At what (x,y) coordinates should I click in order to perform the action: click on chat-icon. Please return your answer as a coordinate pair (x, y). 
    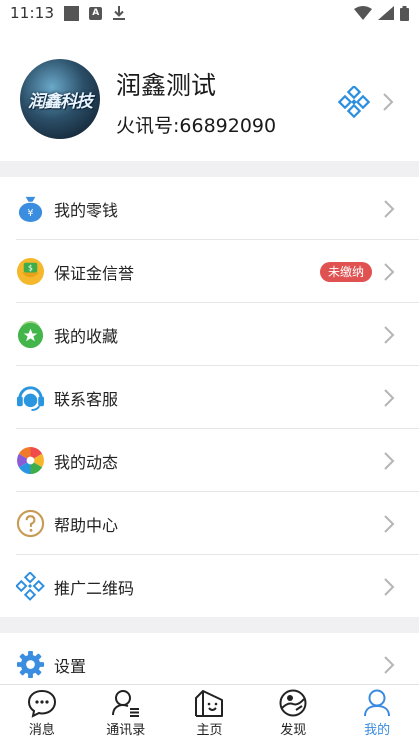
    Looking at the image, I should click on (41, 703).